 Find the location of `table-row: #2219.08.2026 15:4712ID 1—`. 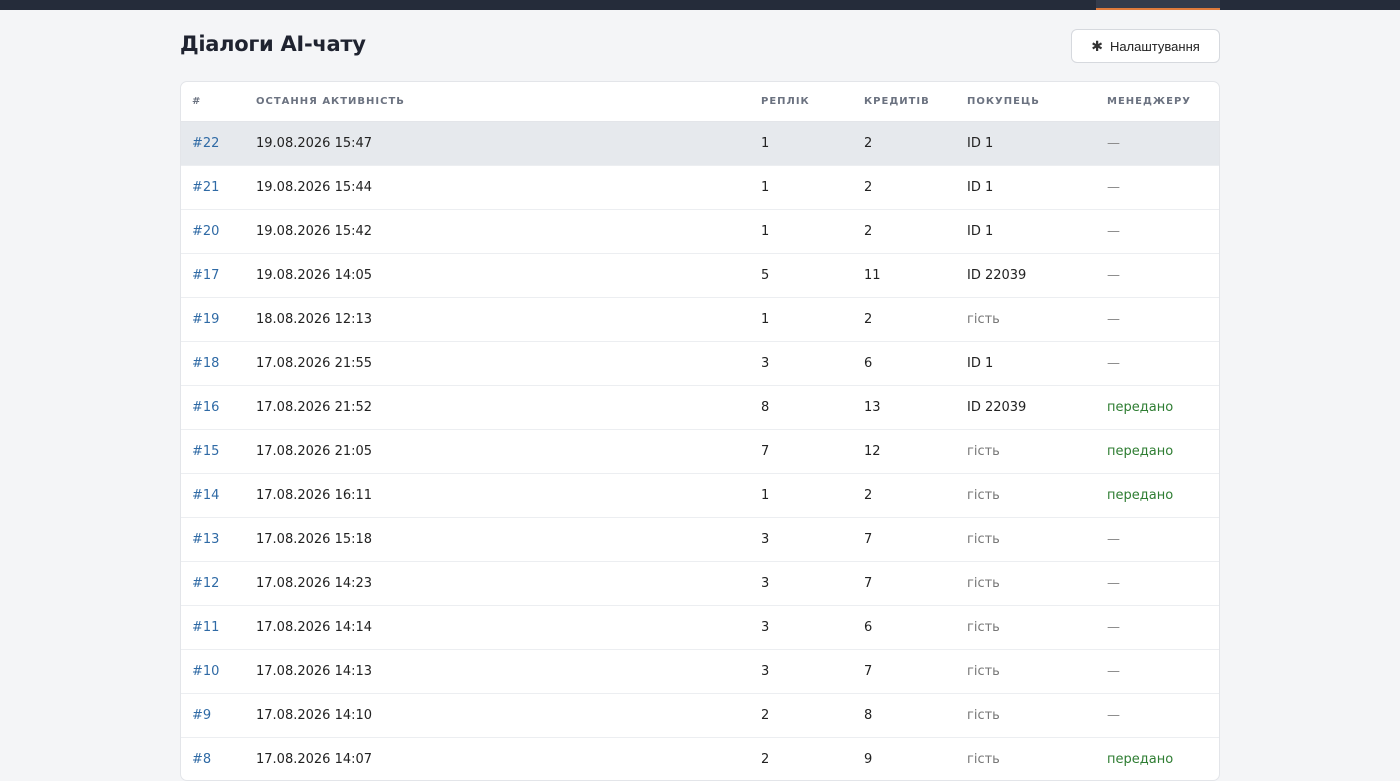

table-row: #2219.08.2026 15:4712ID 1— is located at coordinates (700, 144).